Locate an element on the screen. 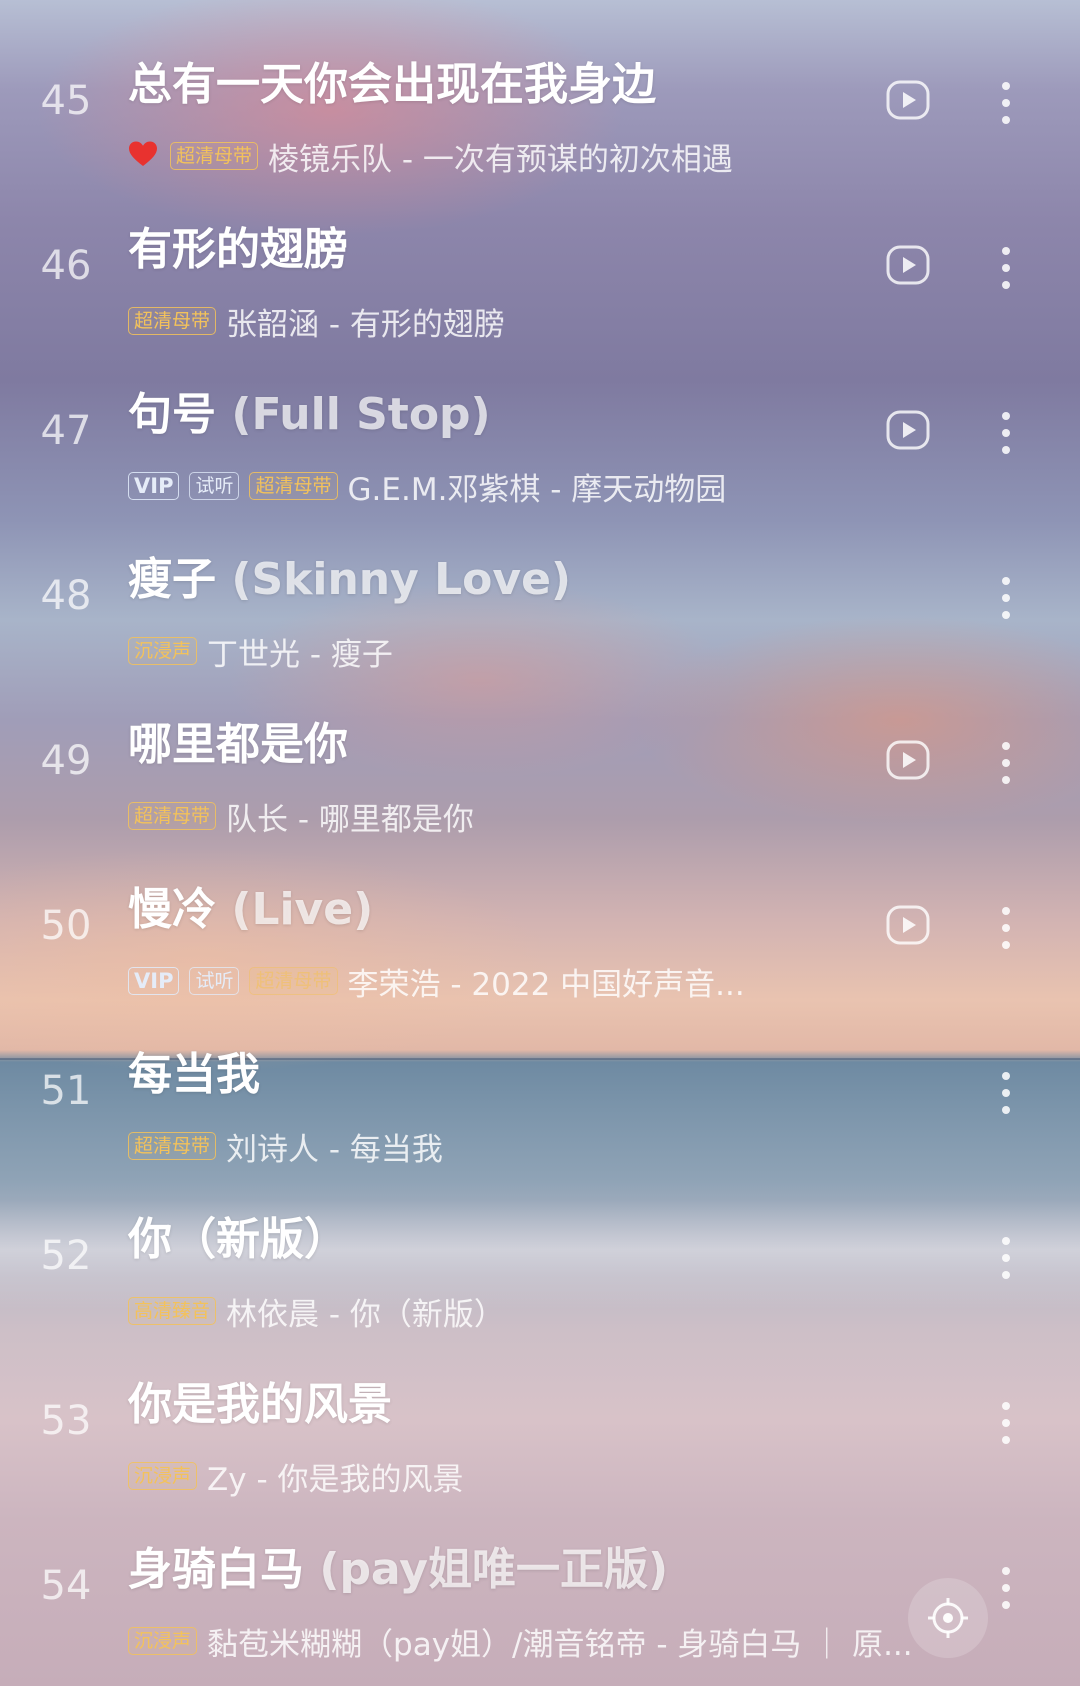  song-meta: 超清母带 棱镜乐队 - 一次有预谋的初次相遇 is located at coordinates (430, 156).